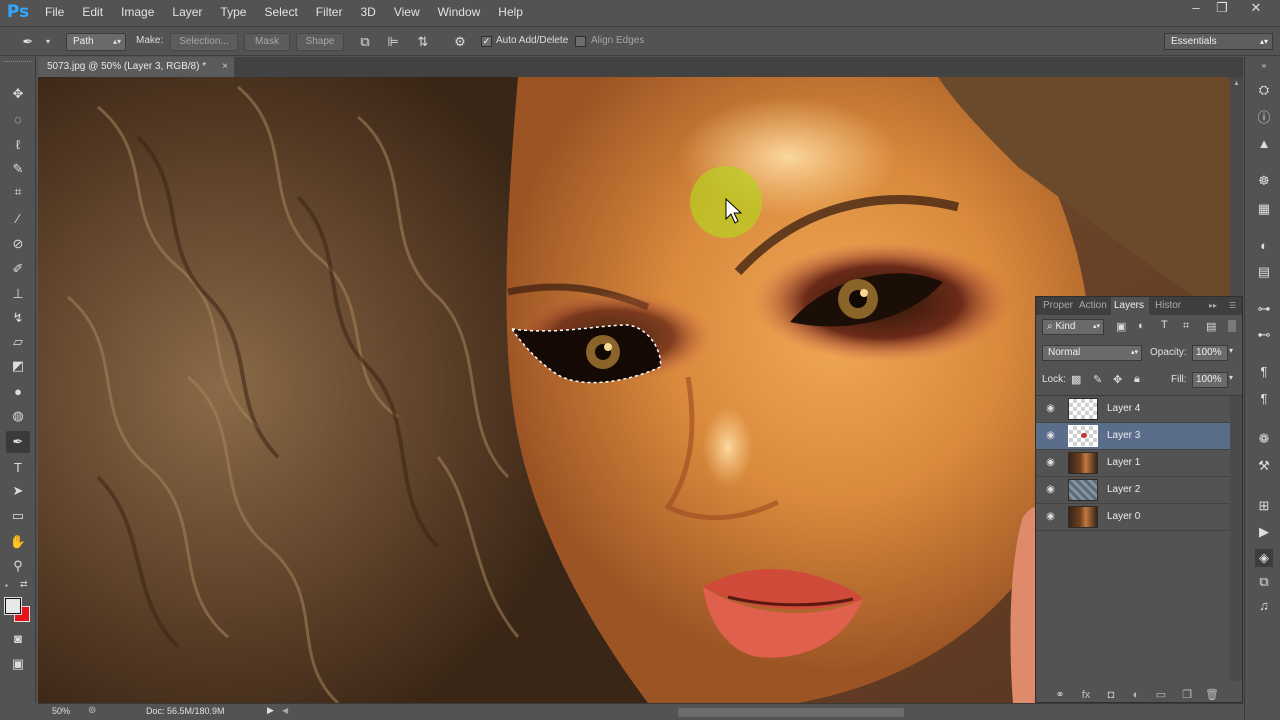  What do you see at coordinates (580, 41) in the screenshot?
I see `align-edges-checkbox` at bounding box center [580, 41].